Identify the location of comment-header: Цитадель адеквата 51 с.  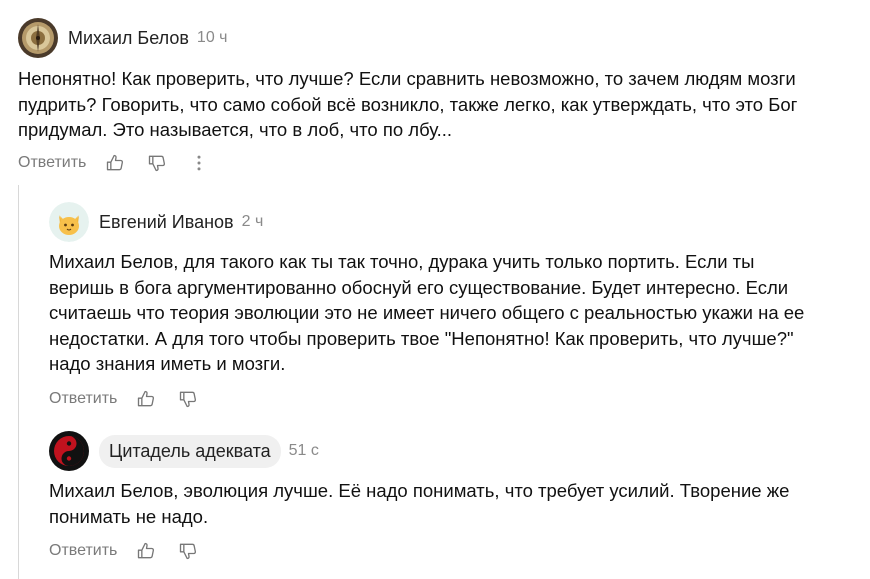
(449, 451).